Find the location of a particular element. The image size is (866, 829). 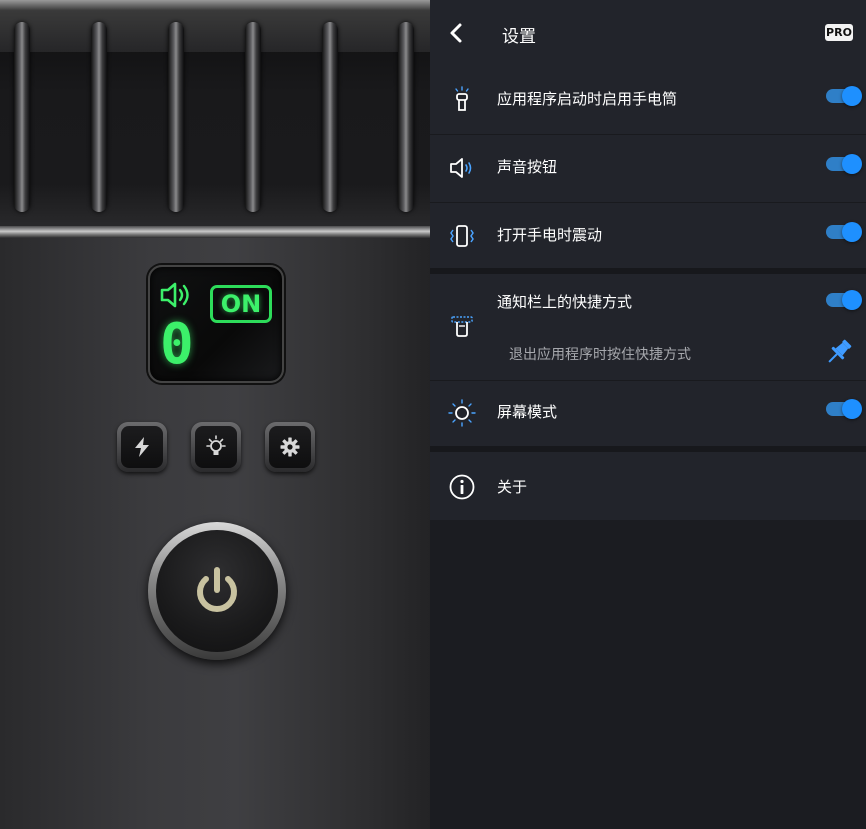

settings-group: 关于 is located at coordinates (648, 486).